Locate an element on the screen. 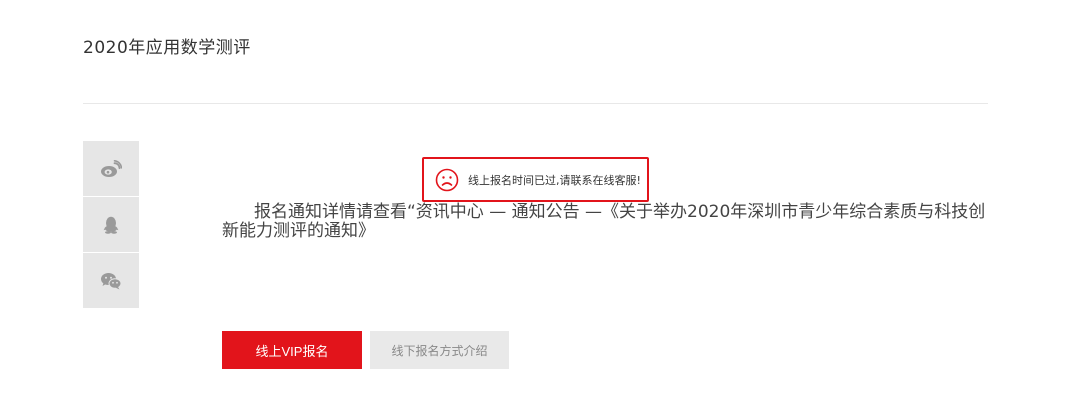  toast-message: 线上报名时间已过,请联系在线客服! is located at coordinates (535, 179).